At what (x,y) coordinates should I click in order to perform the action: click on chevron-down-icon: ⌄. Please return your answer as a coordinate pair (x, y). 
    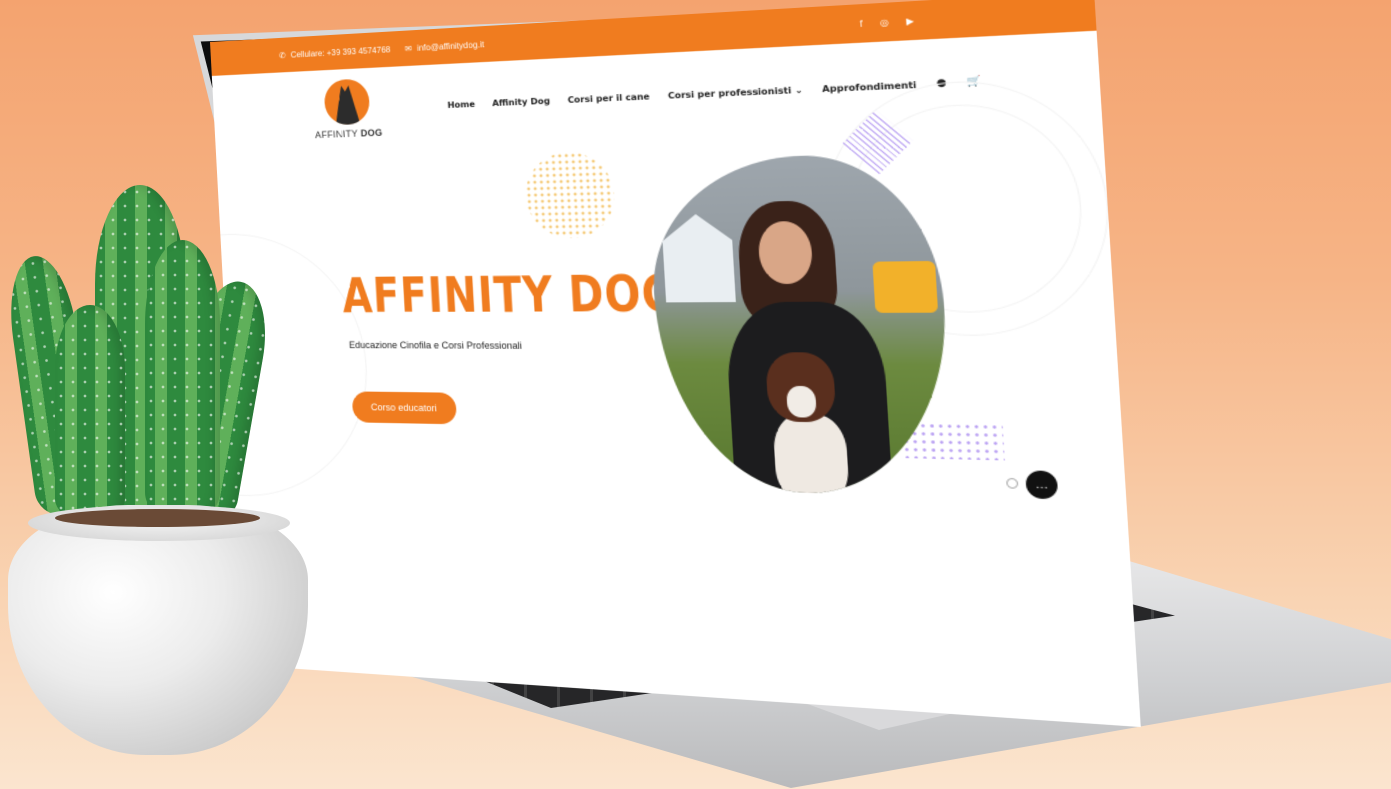
    Looking at the image, I should click on (799, 89).